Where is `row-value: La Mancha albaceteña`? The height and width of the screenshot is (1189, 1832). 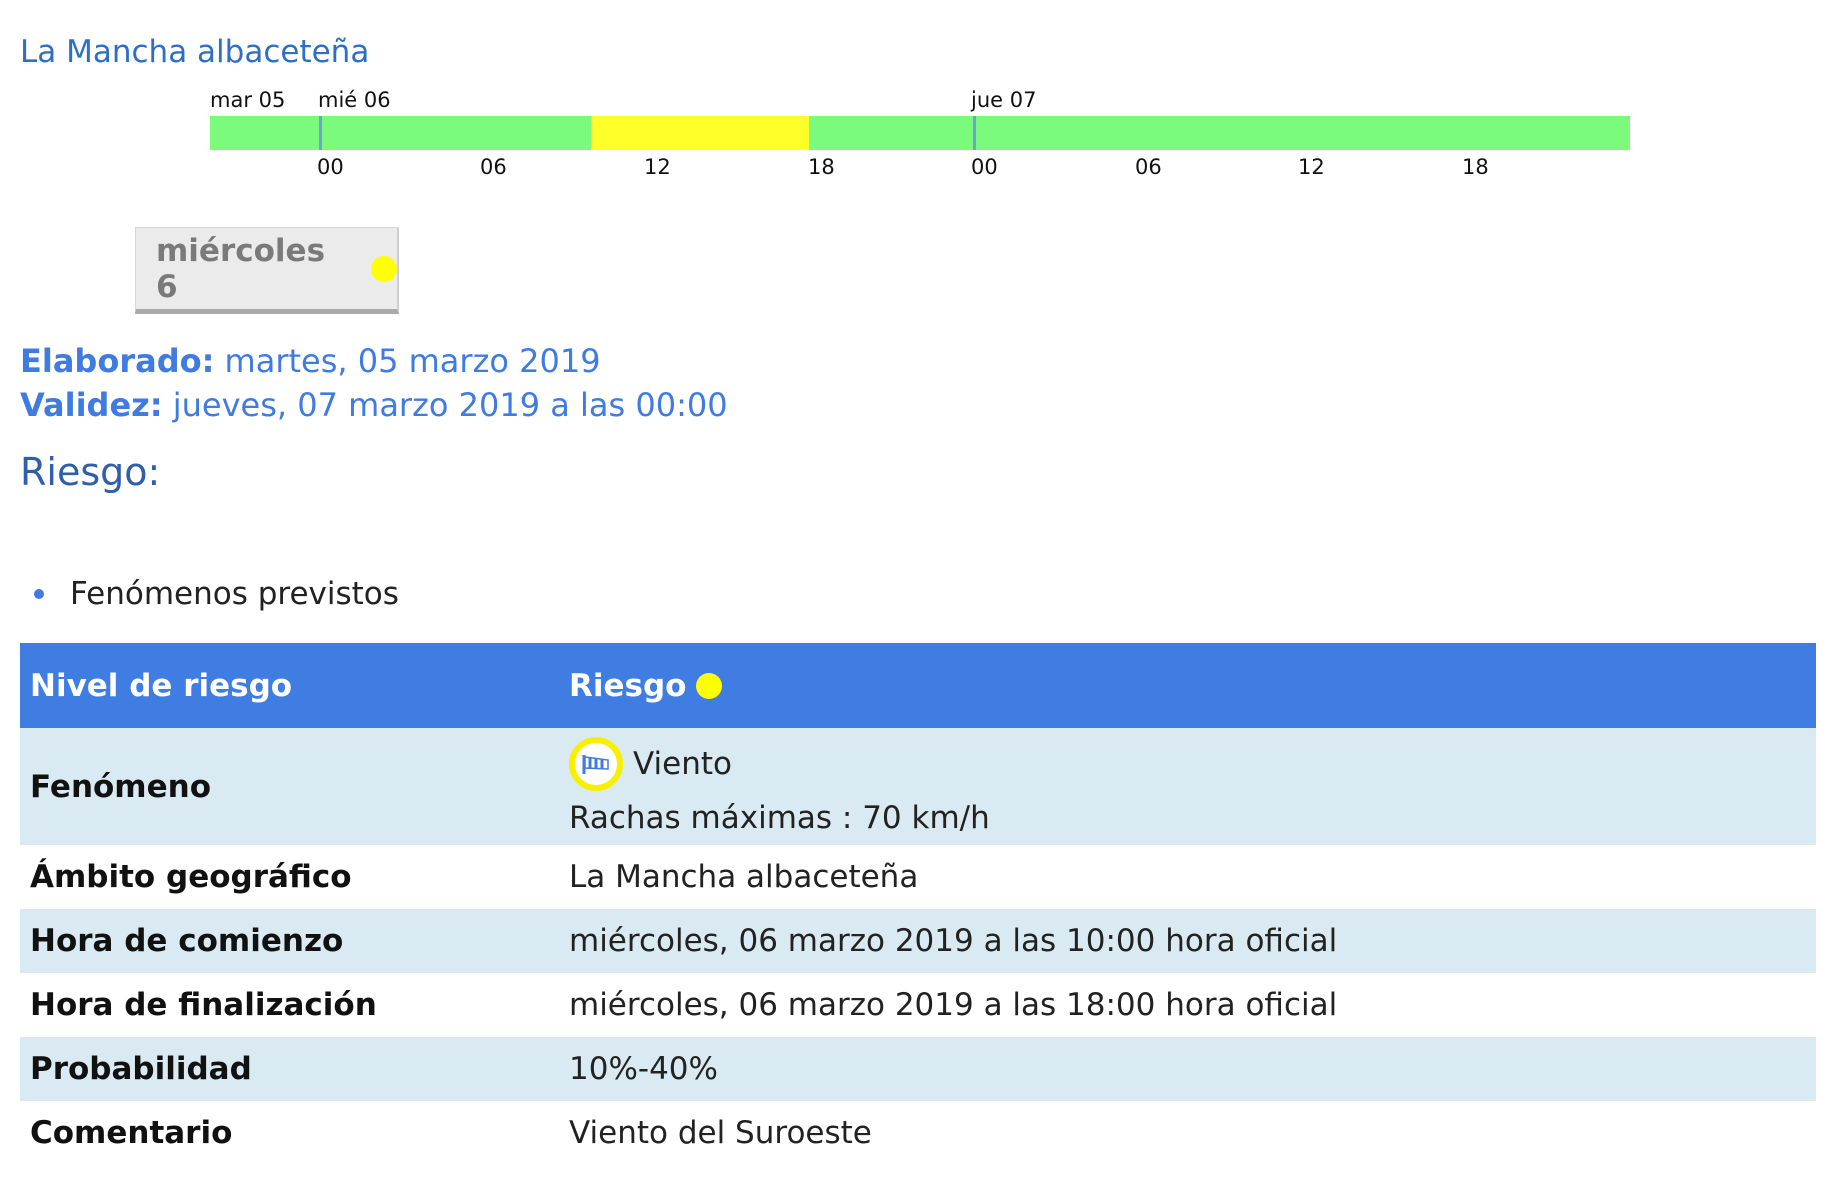
row-value: La Mancha albaceteña is located at coordinates (744, 877).